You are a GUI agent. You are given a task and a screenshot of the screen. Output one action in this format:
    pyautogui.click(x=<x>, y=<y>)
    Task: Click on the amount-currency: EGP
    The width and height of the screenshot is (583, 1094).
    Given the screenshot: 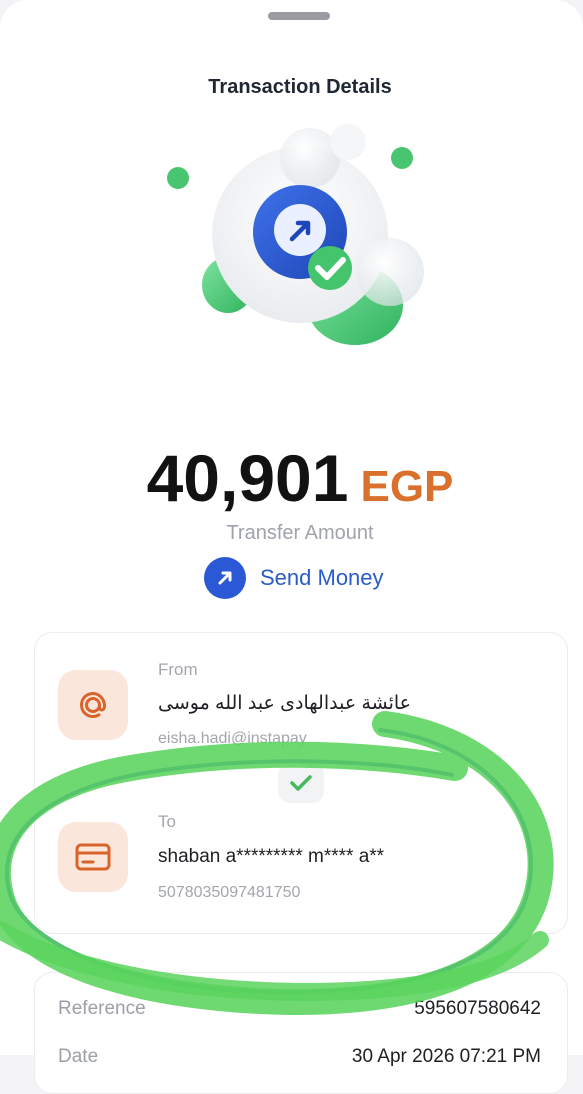 What is the action you would take?
    pyautogui.click(x=407, y=486)
    